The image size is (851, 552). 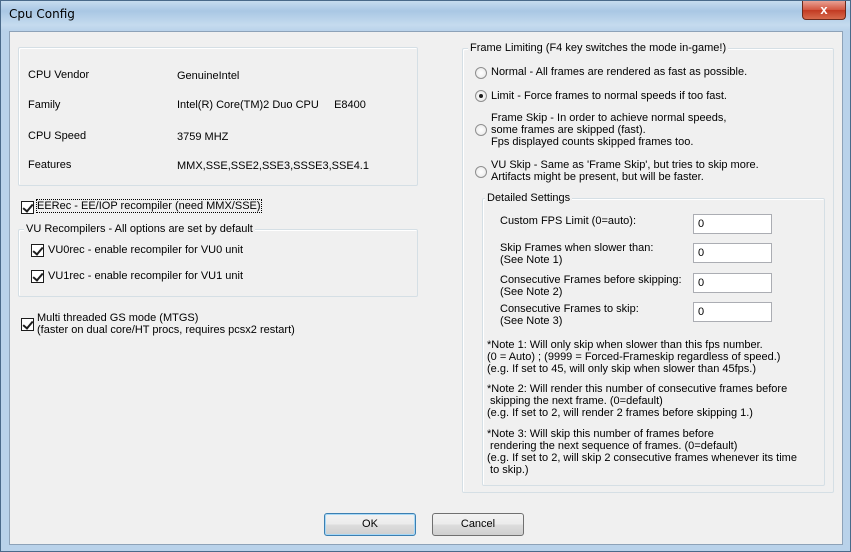 I want to click on cpu-vendor-value: GenuineIntel, so click(x=208, y=76).